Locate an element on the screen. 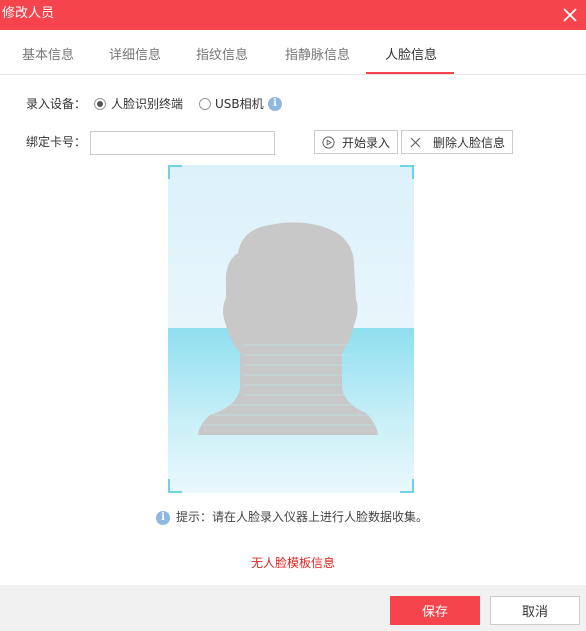 Image resolution: width=586 pixels, height=631 pixels. hint-row: i 提示：请在人脸录入仪器上进行人脸数据收集。 is located at coordinates (292, 517).